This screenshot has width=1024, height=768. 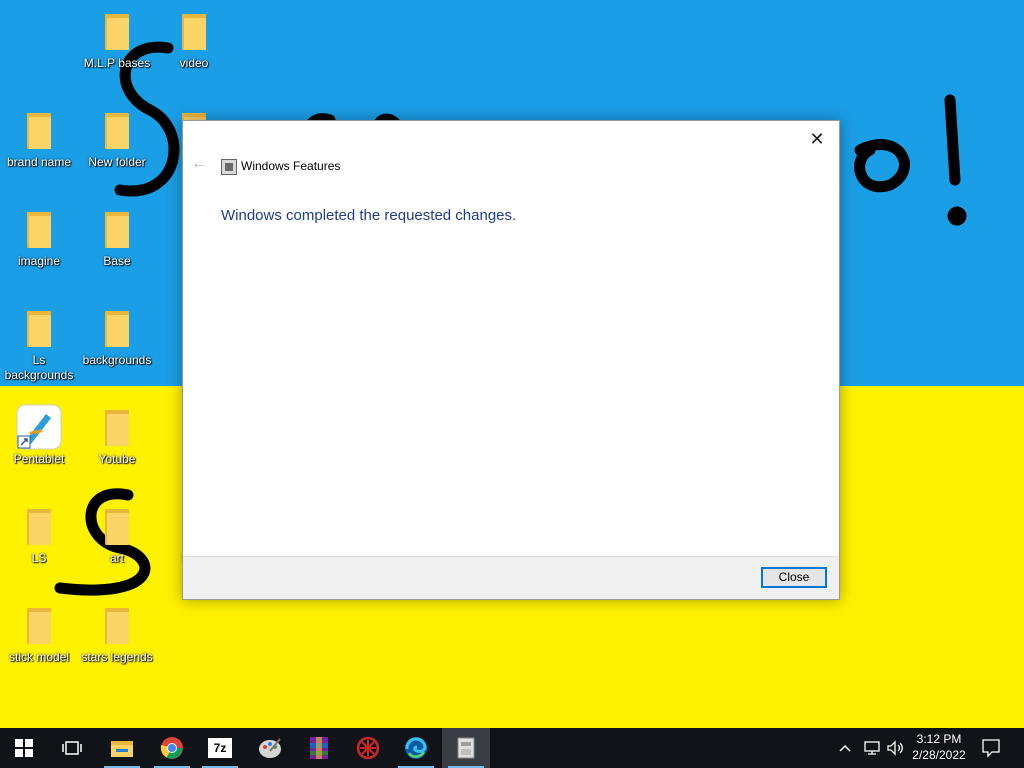 I want to click on notification-icon, so click(x=991, y=748).